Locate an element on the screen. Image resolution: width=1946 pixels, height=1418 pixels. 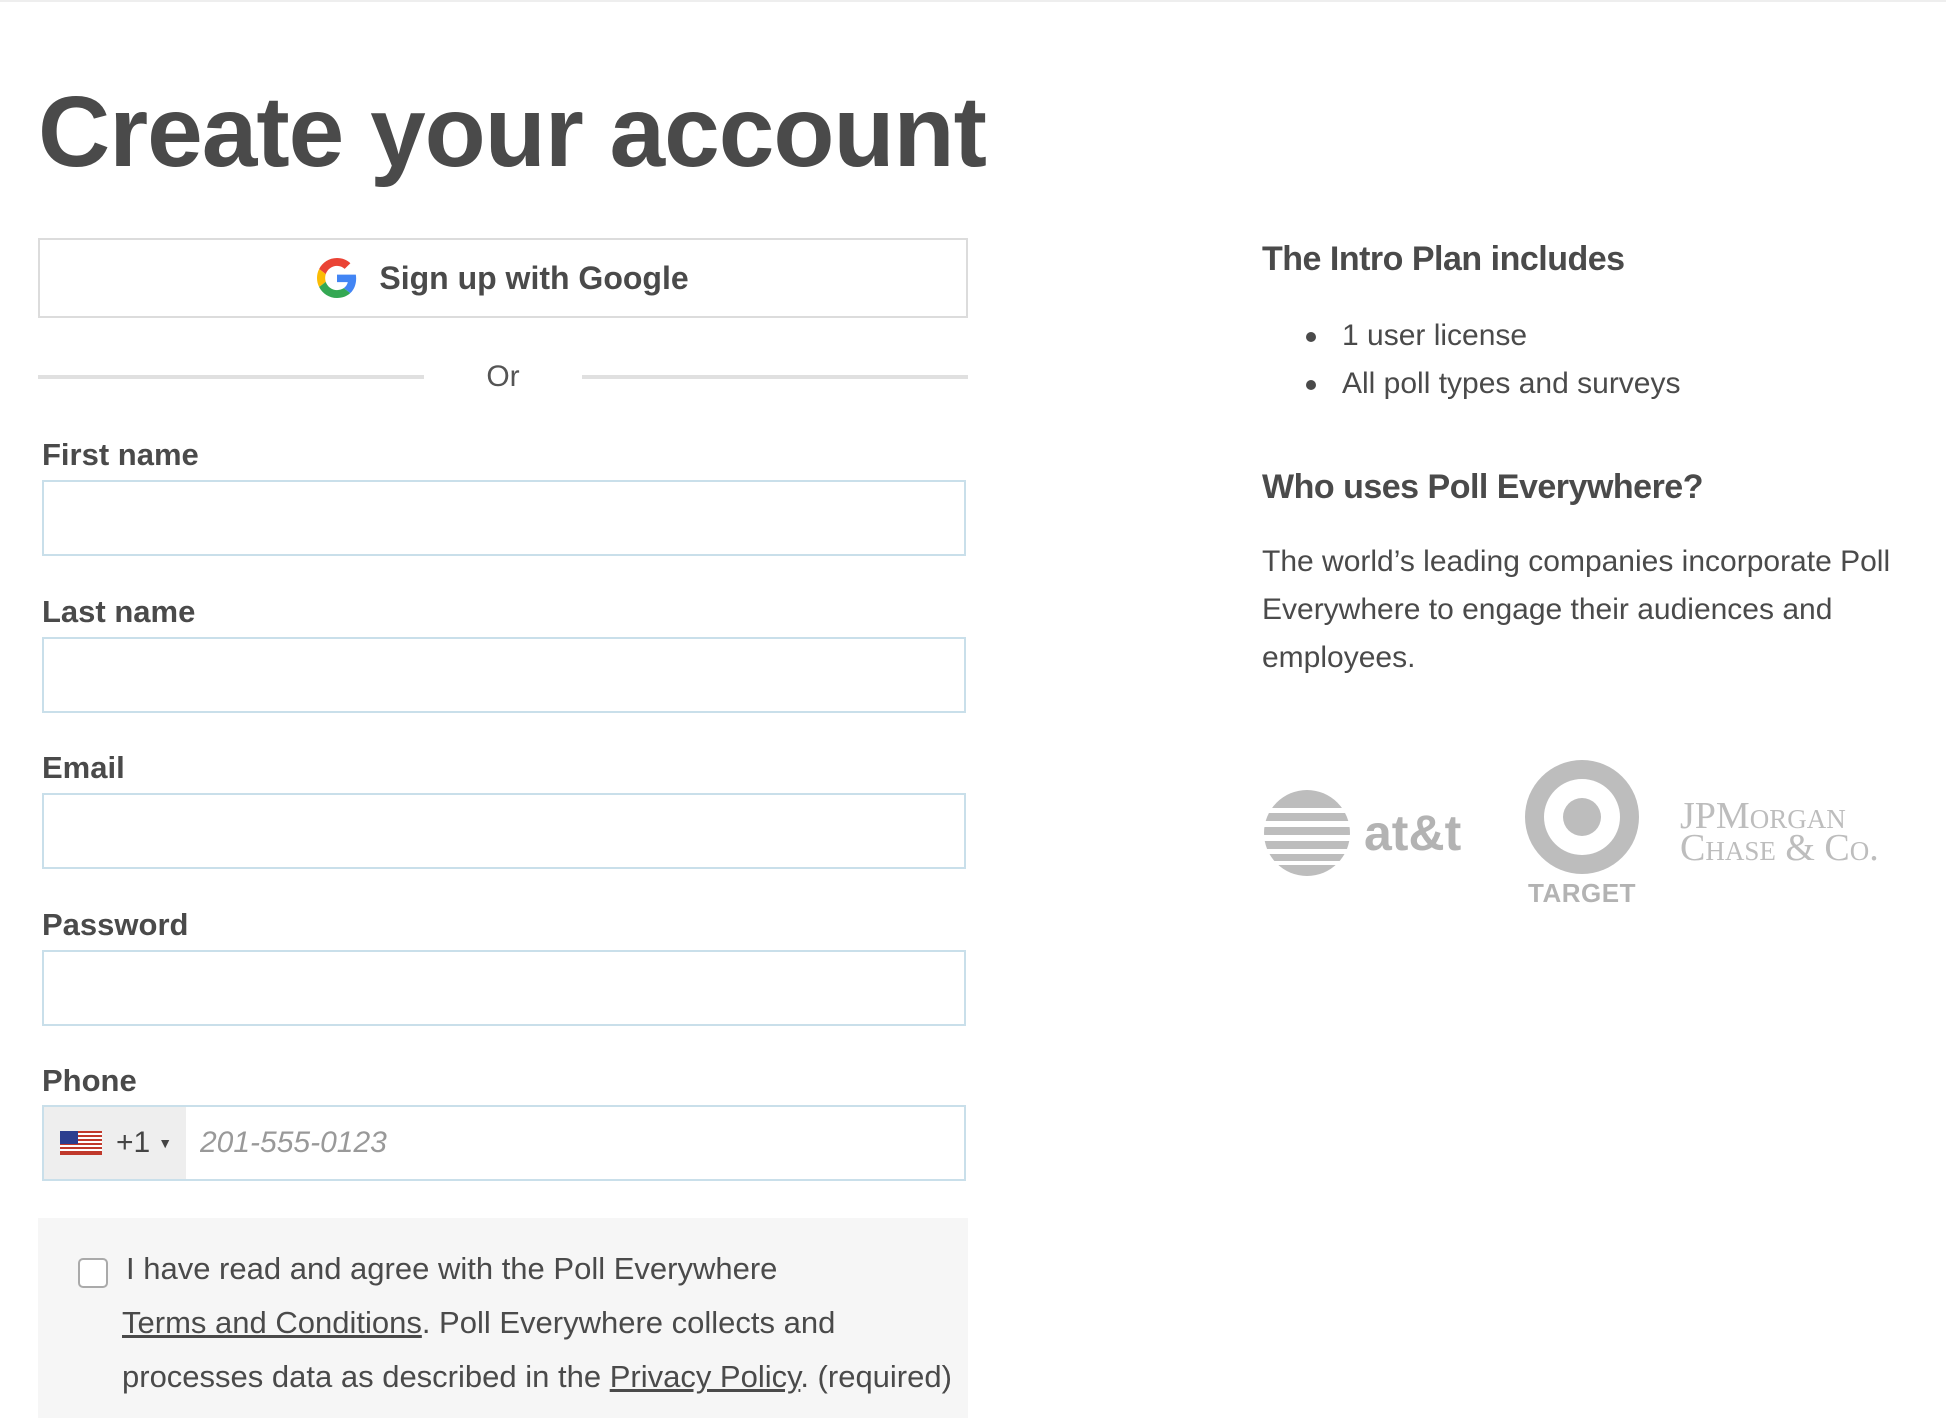
terms-line-3-post: . (required) is located at coordinates (876, 1376).